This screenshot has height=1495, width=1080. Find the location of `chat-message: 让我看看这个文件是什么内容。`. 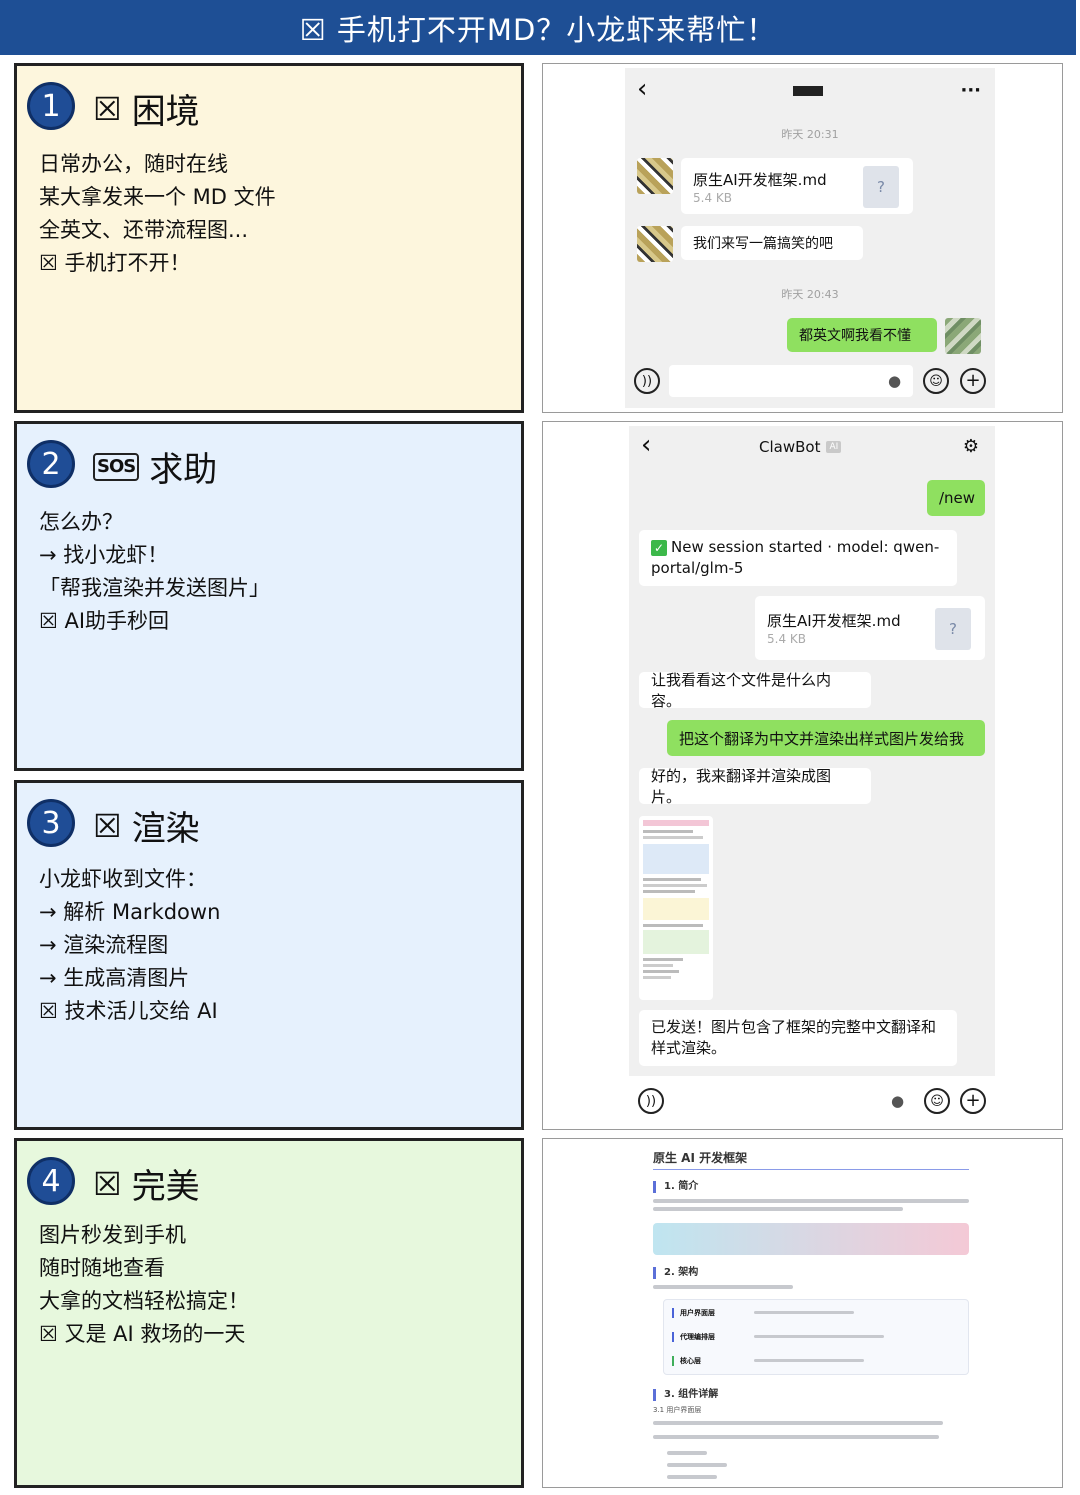

chat-message: 让我看看这个文件是什么内容。 is located at coordinates (755, 690).